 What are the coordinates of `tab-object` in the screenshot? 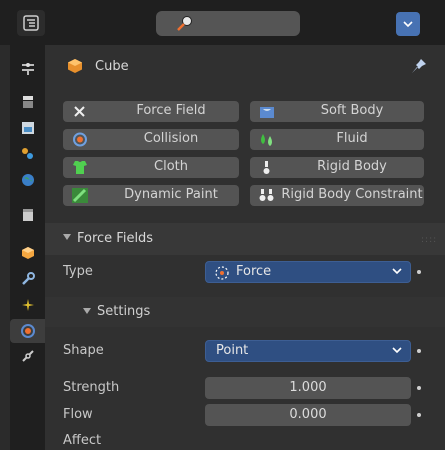 It's located at (28, 253).